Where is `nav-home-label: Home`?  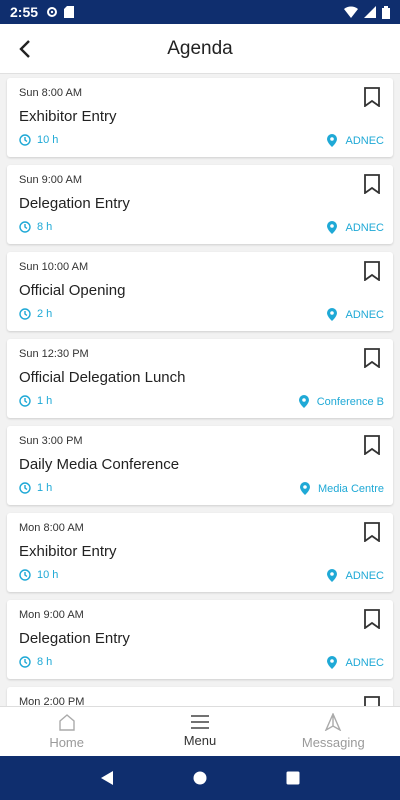 nav-home-label: Home is located at coordinates (66, 742).